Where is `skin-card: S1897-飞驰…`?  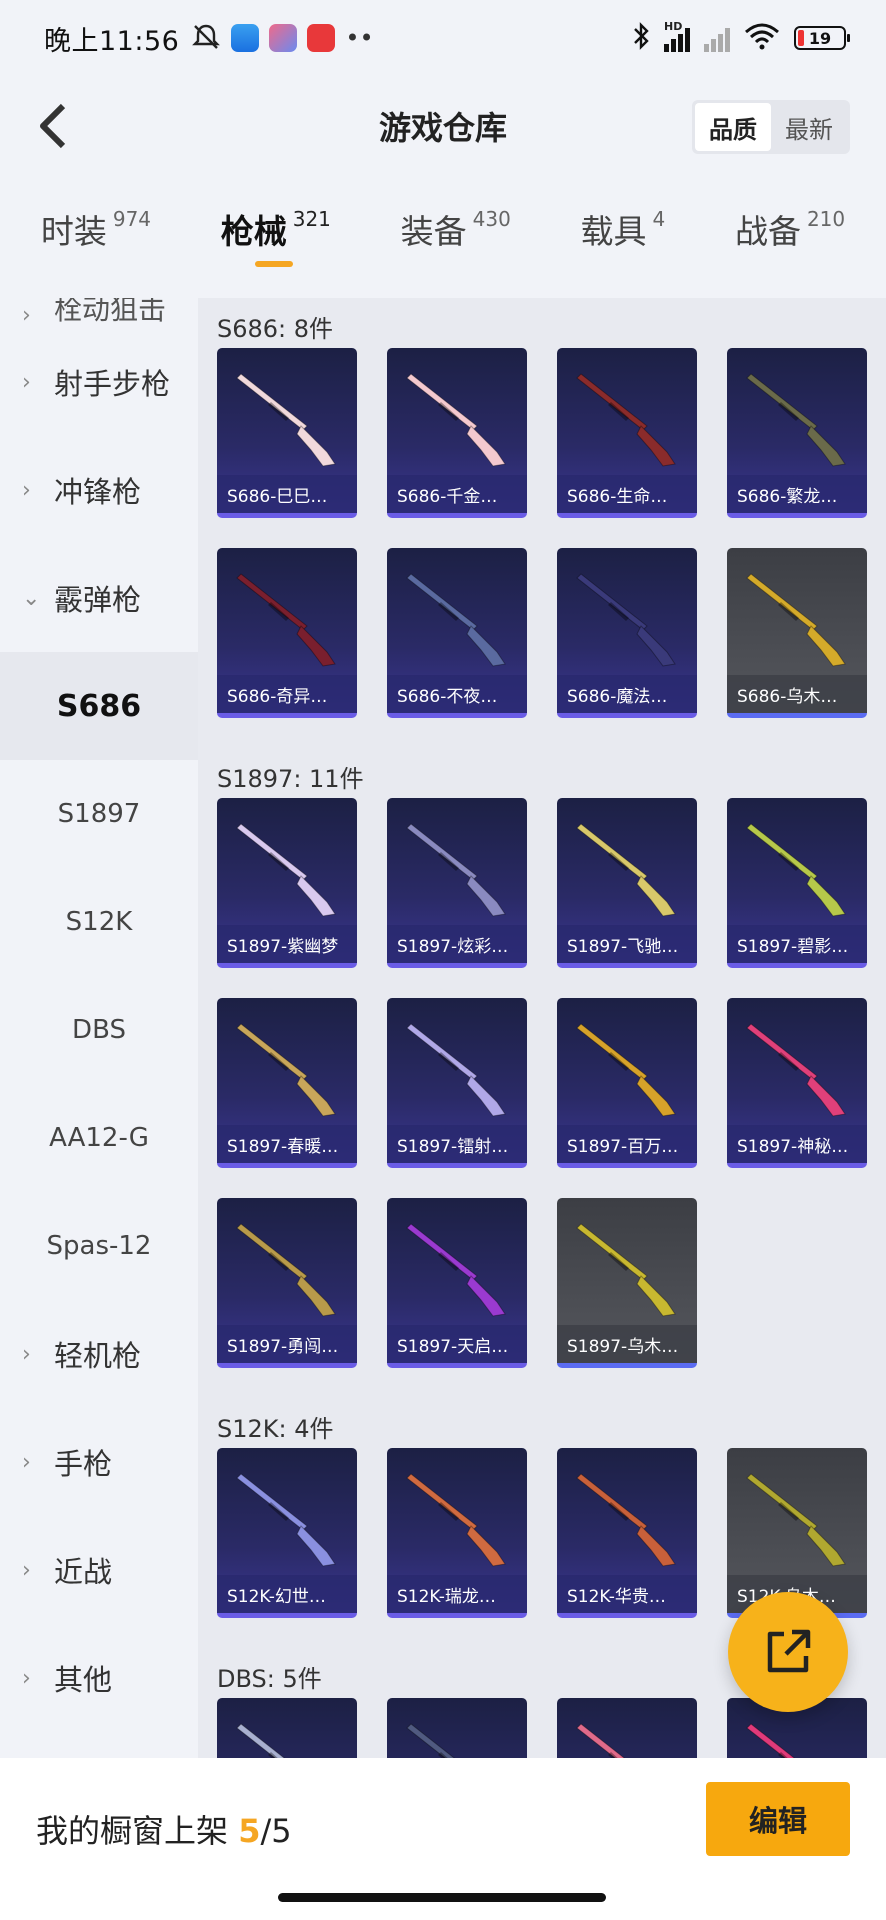 skin-card: S1897-飞驰… is located at coordinates (627, 883).